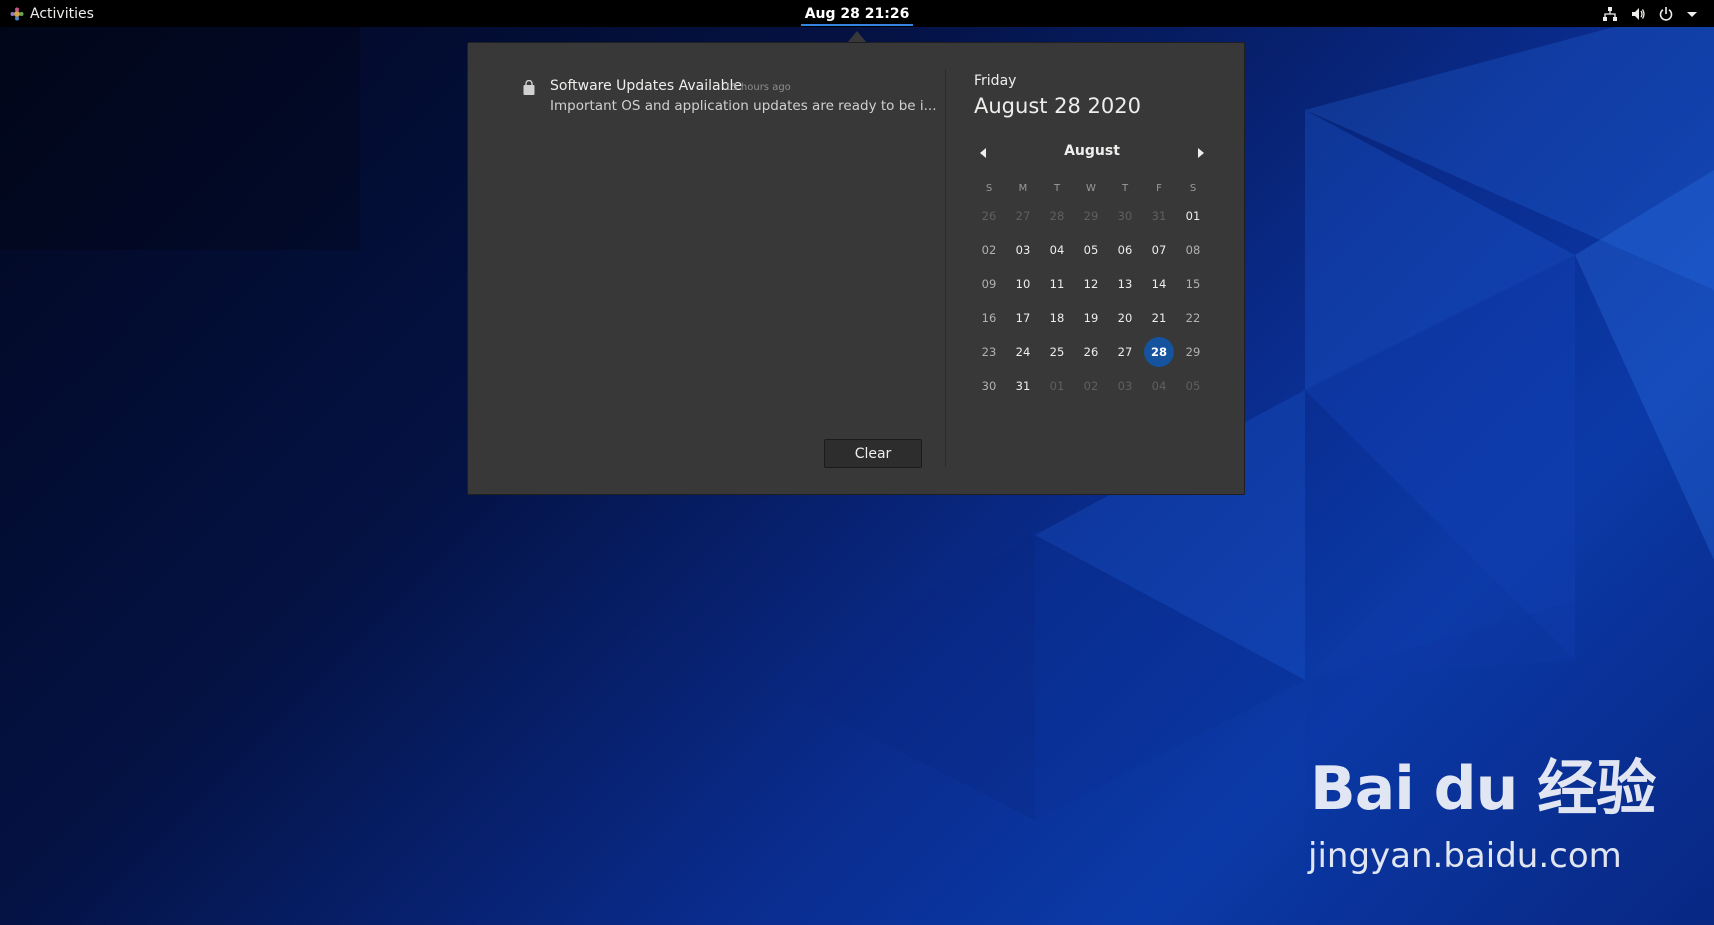 The width and height of the screenshot is (1714, 925). I want to click on chevron-left-icon, so click(983, 153).